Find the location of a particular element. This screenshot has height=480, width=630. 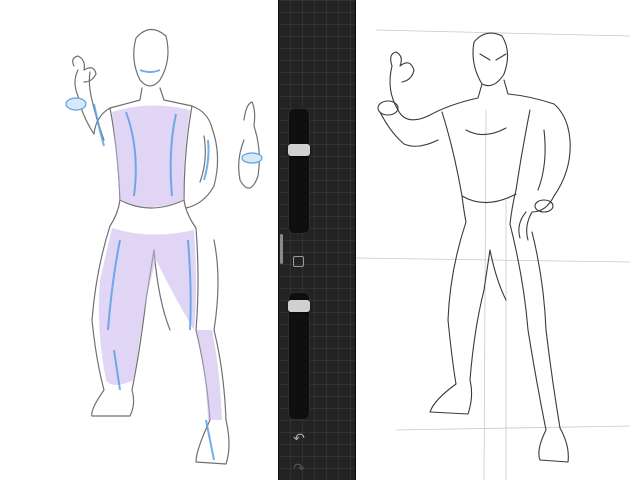

undo-button: ↶ is located at coordinates (299, 439).